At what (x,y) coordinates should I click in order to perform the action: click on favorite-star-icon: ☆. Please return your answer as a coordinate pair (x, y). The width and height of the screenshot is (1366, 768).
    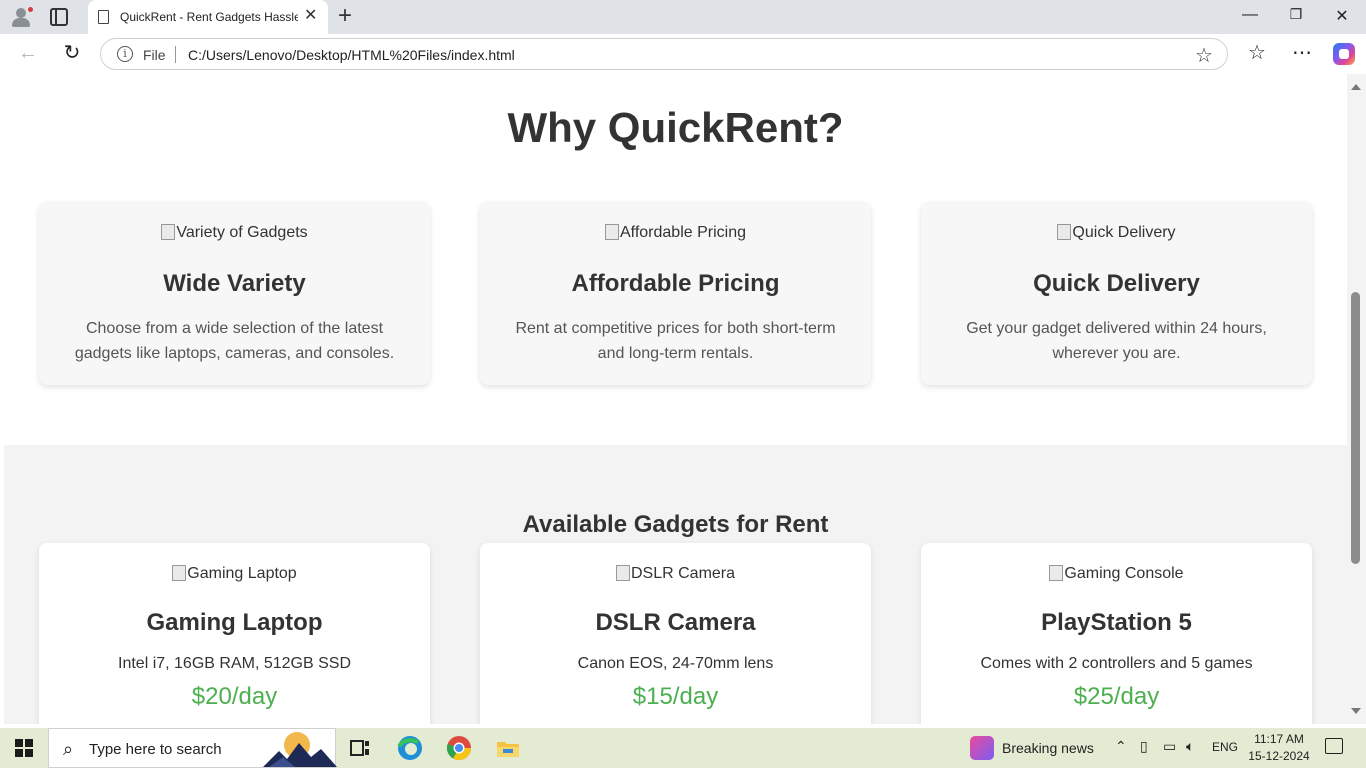
    Looking at the image, I should click on (1204, 55).